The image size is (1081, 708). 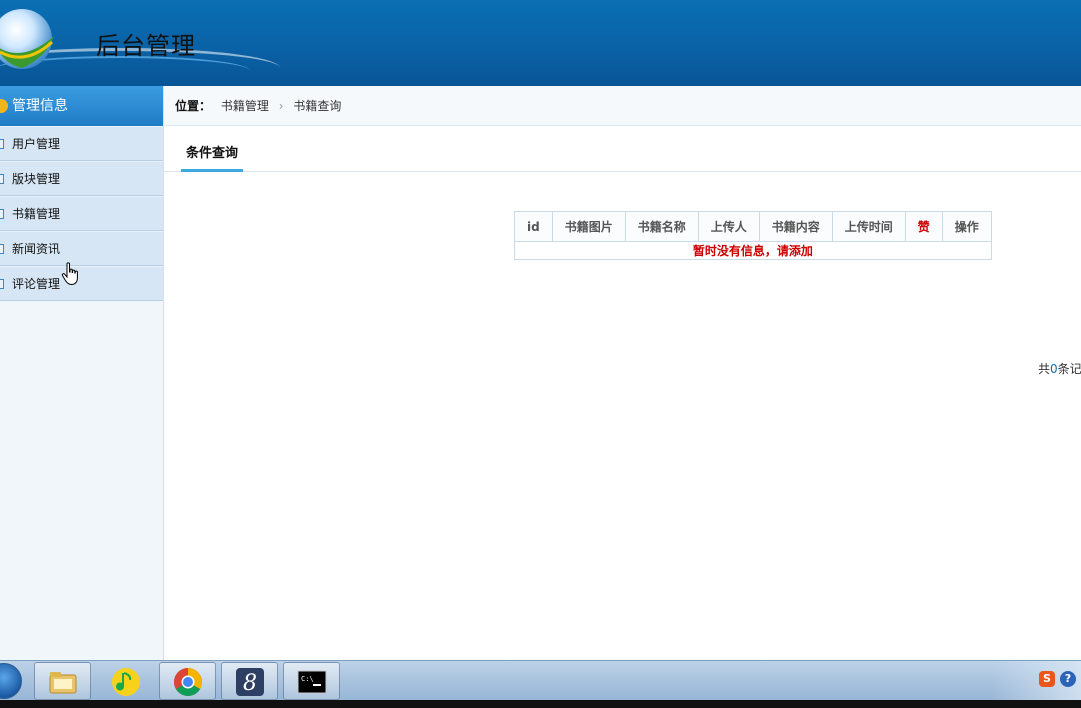 I want to click on command-prompt-icon: C:\, so click(x=312, y=682).